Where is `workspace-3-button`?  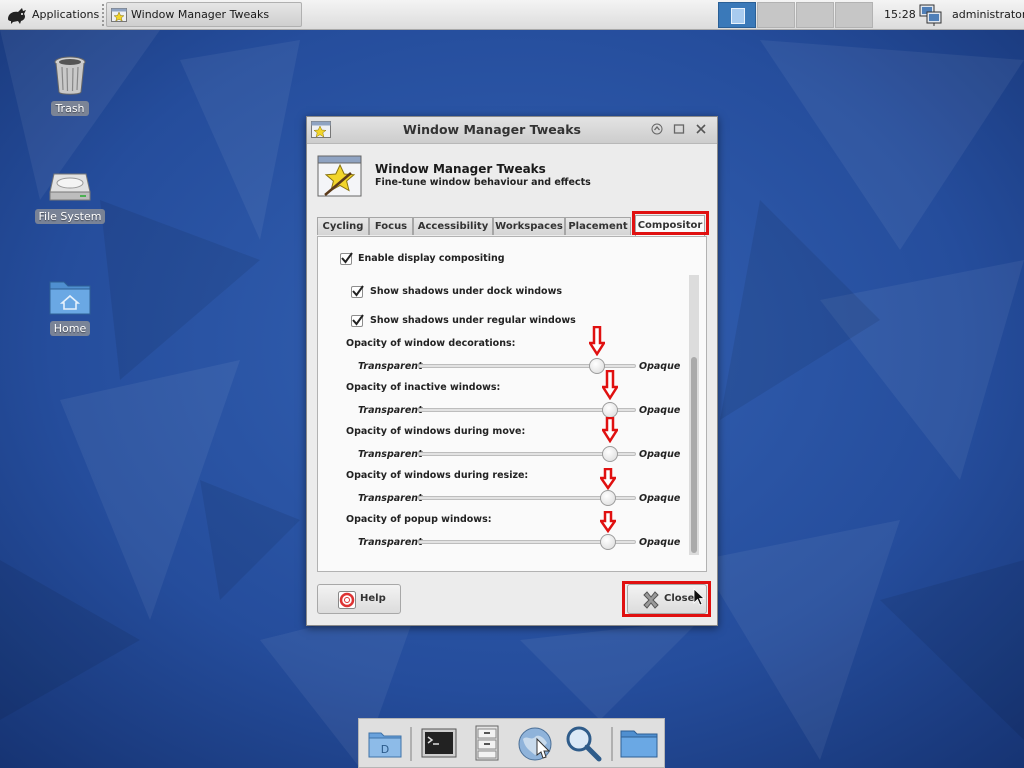
workspace-3-button is located at coordinates (815, 15).